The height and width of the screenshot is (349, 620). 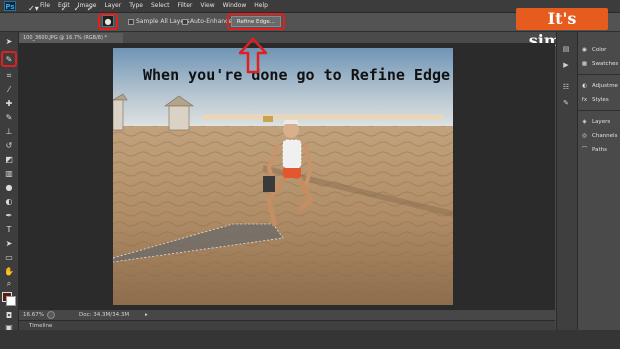 I want to click on tool-preset-picker: ✓▾, so click(x=38, y=9).